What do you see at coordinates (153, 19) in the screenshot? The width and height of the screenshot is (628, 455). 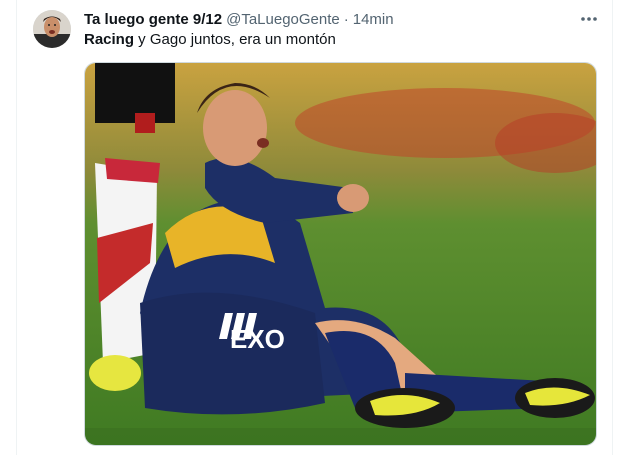 I see `display-name: Ta luego gente 9/12` at bounding box center [153, 19].